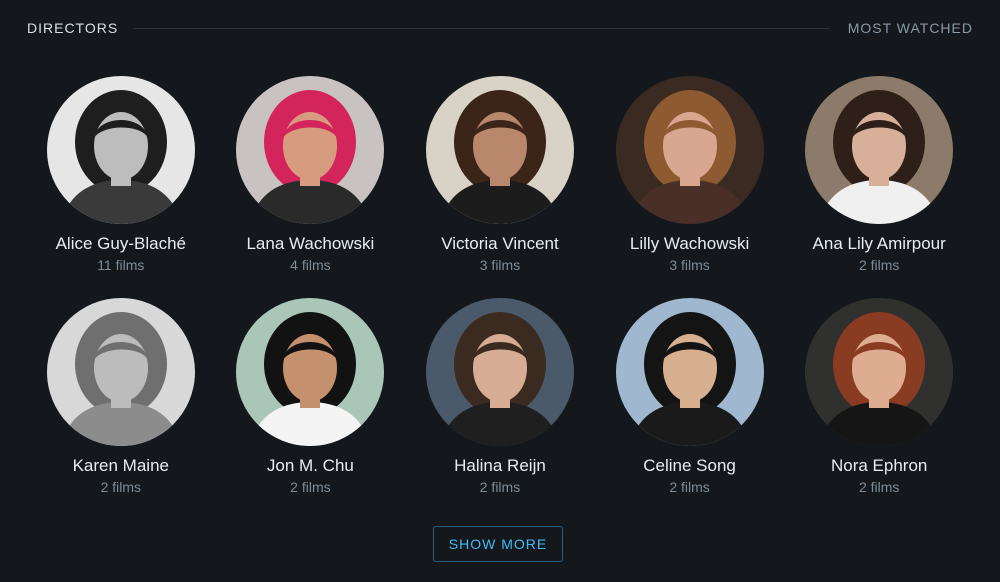 This screenshot has height=582, width=1000. I want to click on film-count: 11 films, so click(121, 265).